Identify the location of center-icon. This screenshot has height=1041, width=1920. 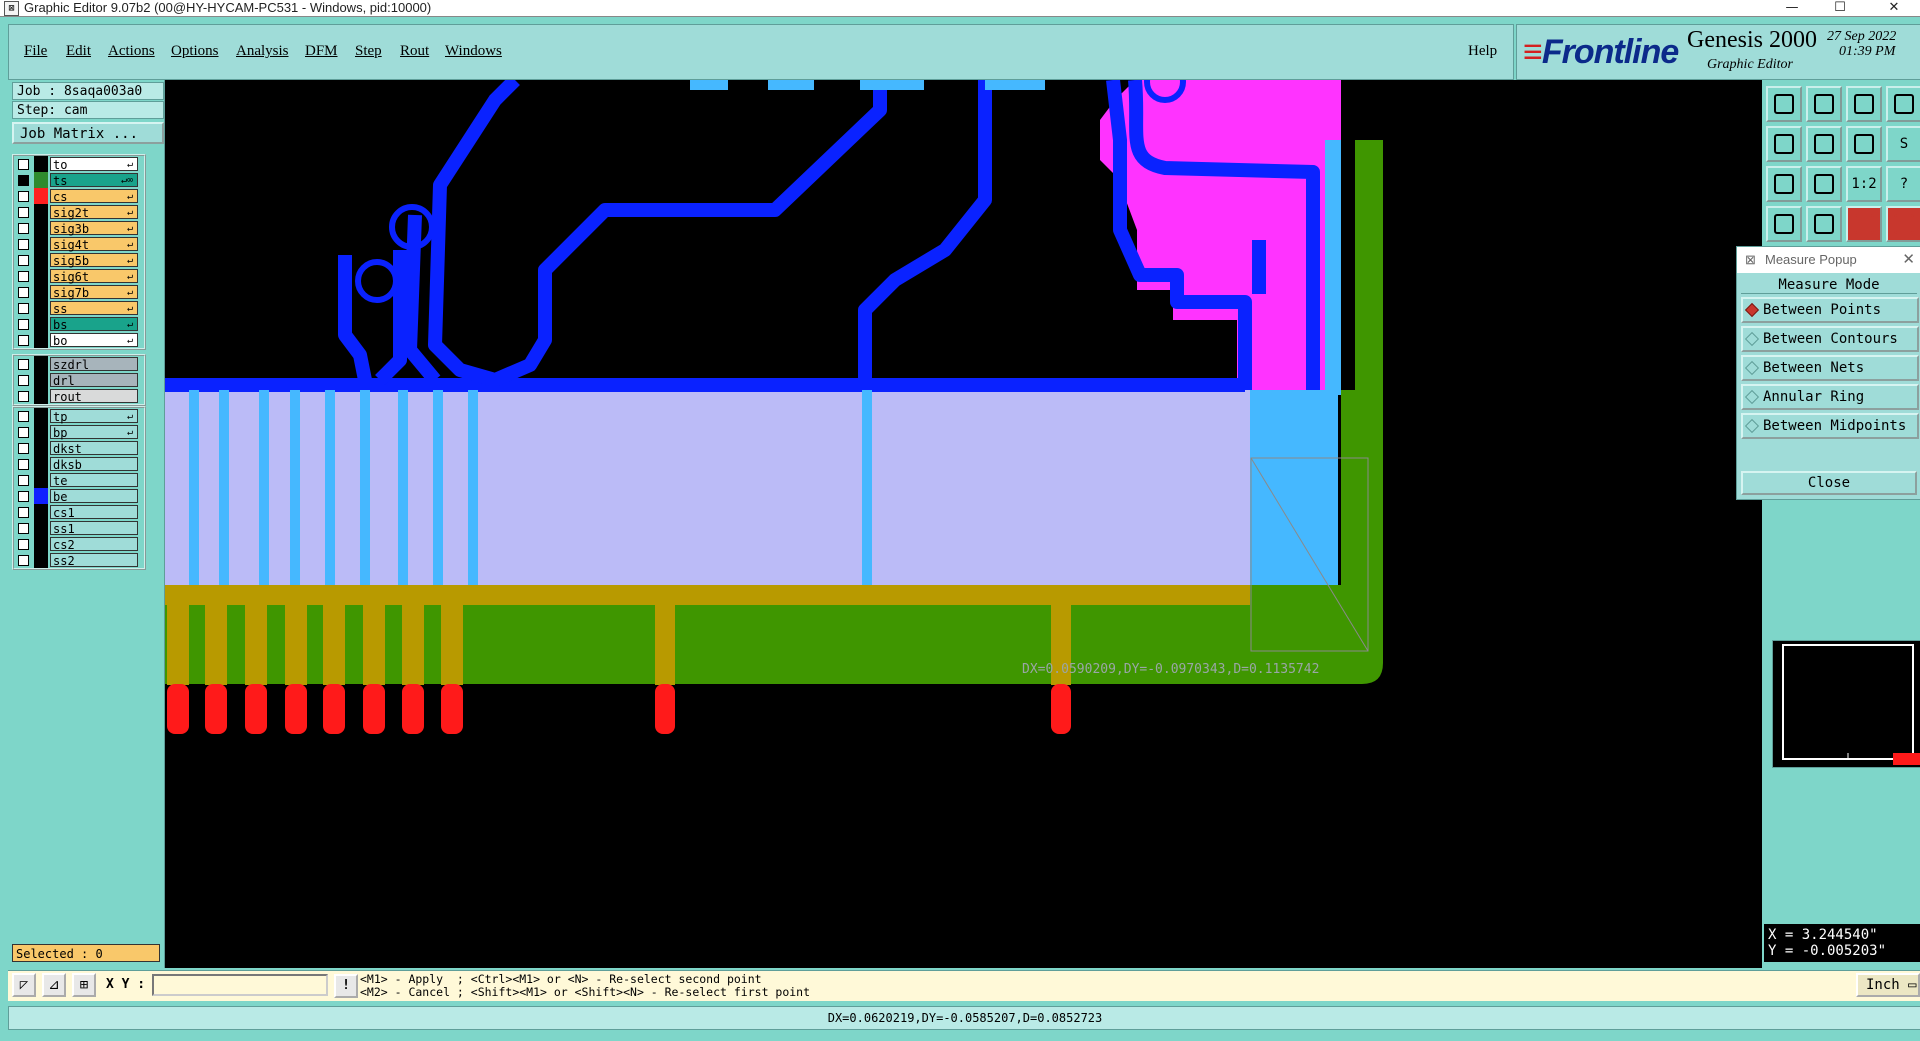
(1824, 184).